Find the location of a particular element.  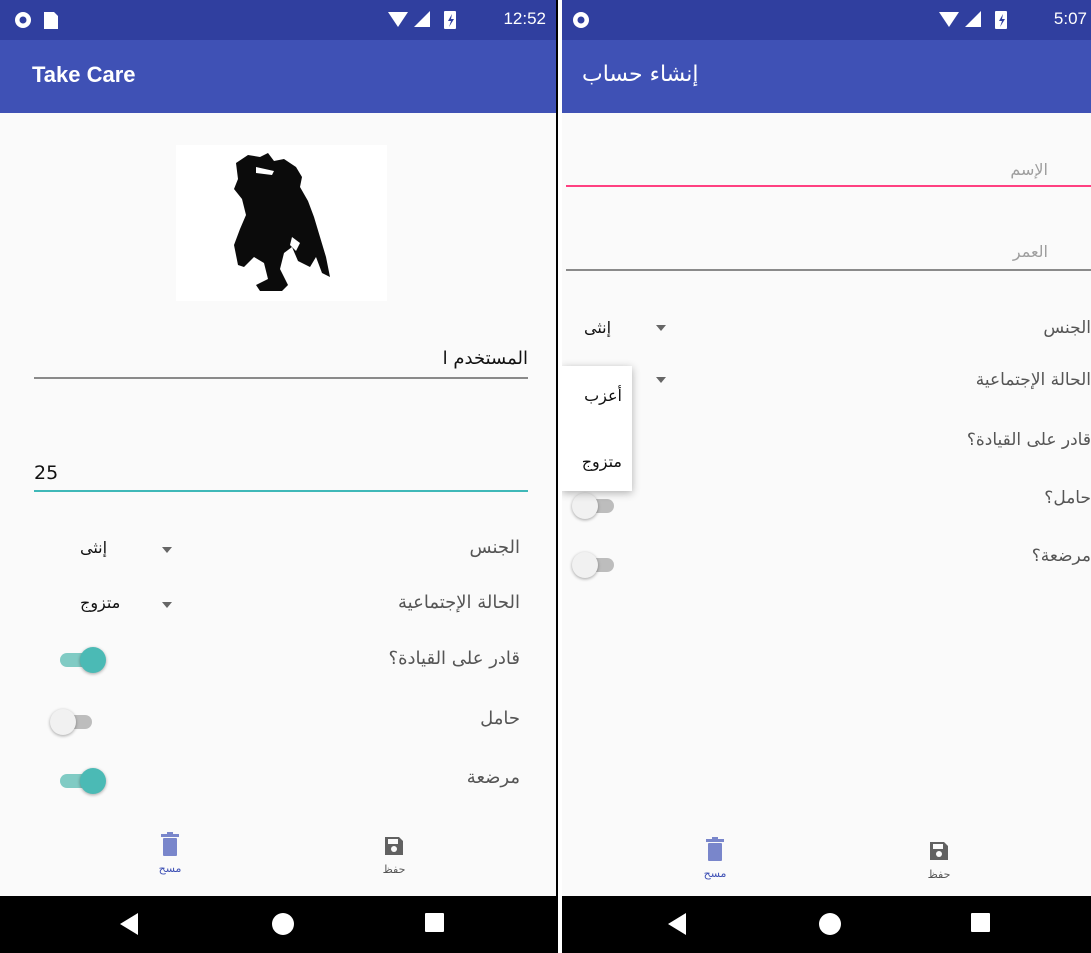

nursing-label: مرضعة؟ is located at coordinates (1061, 556).